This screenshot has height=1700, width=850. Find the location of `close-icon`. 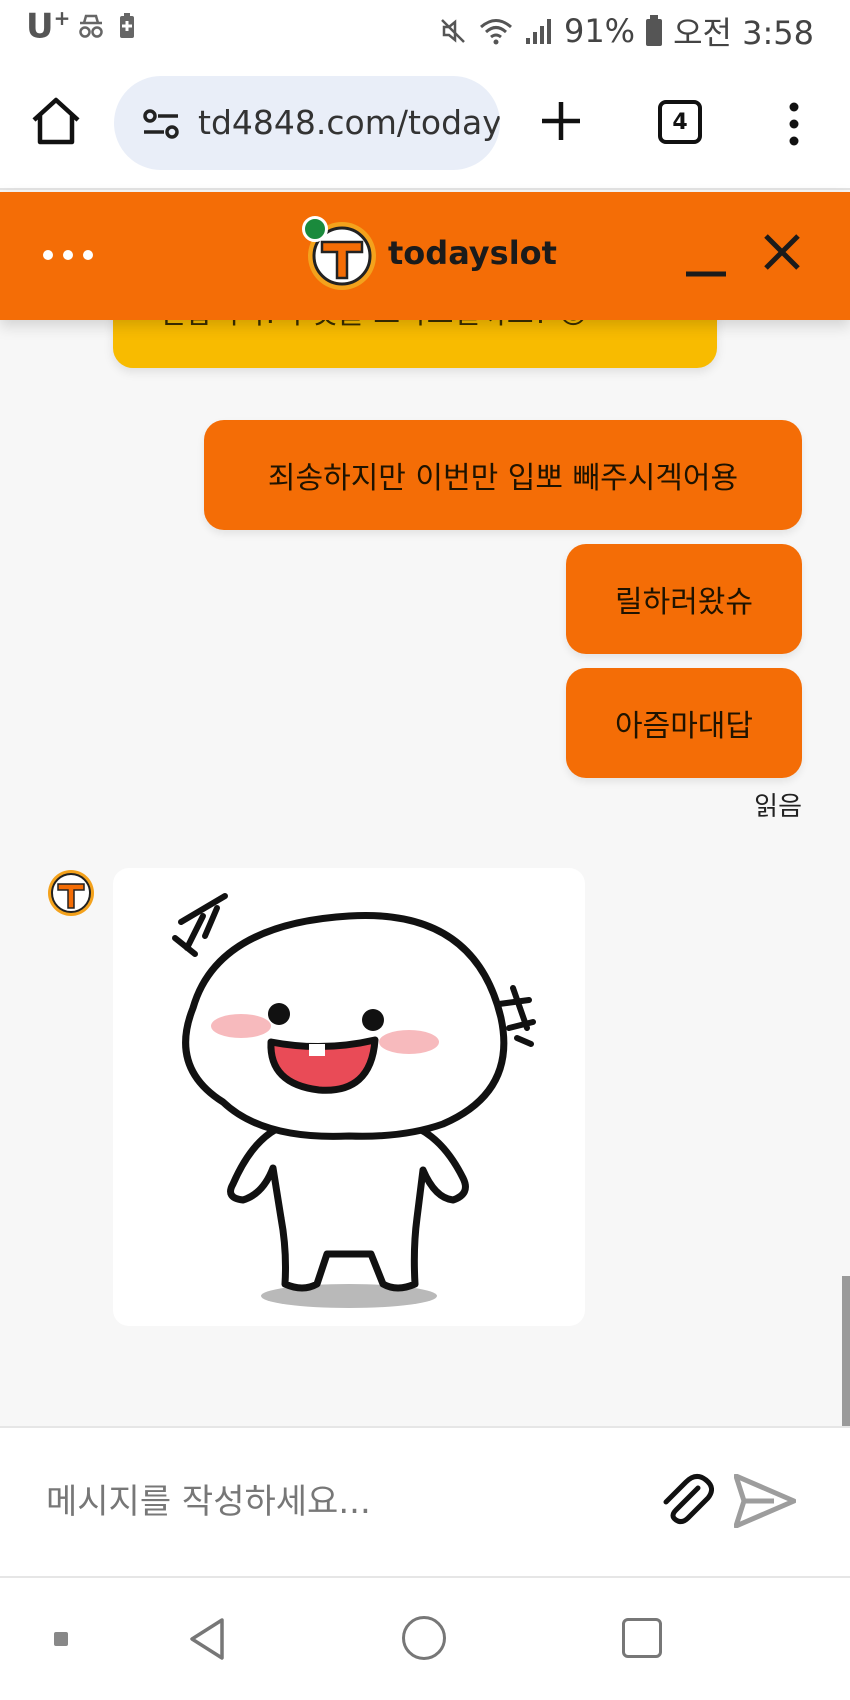

close-icon is located at coordinates (782, 252).